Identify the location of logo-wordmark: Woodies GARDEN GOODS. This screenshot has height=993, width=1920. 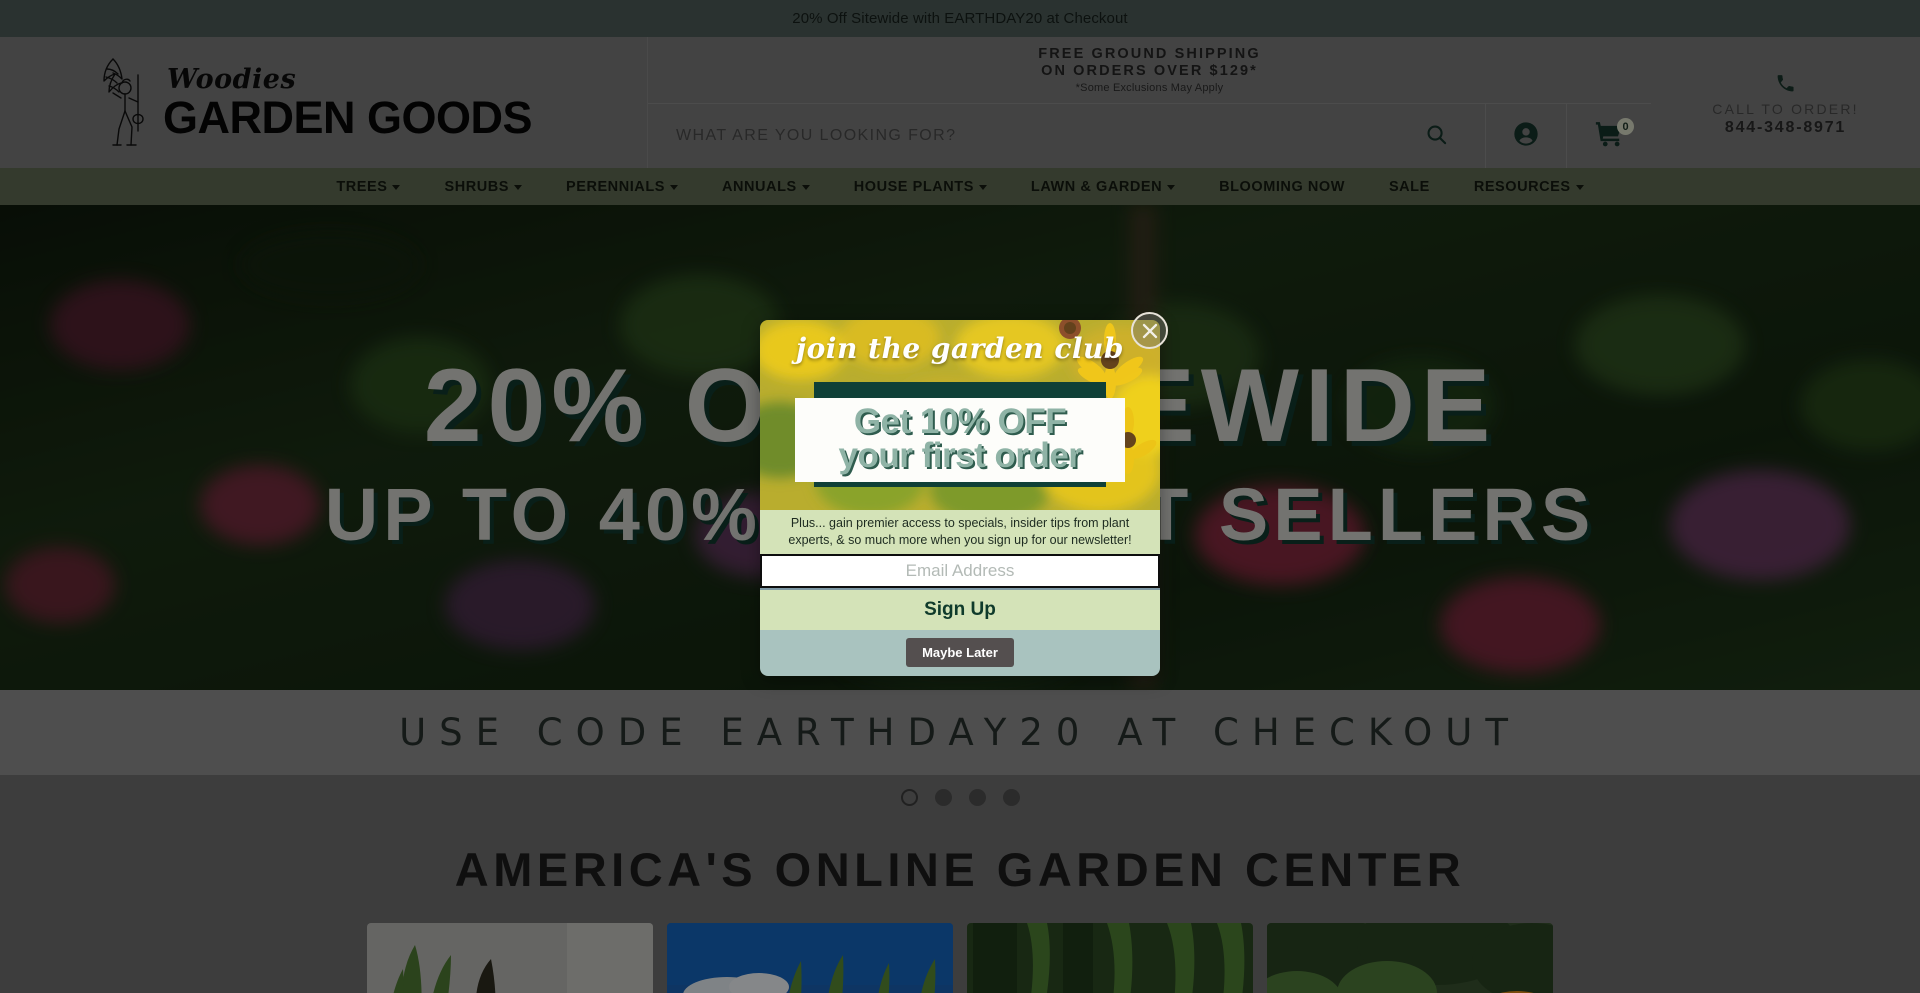
(348, 103).